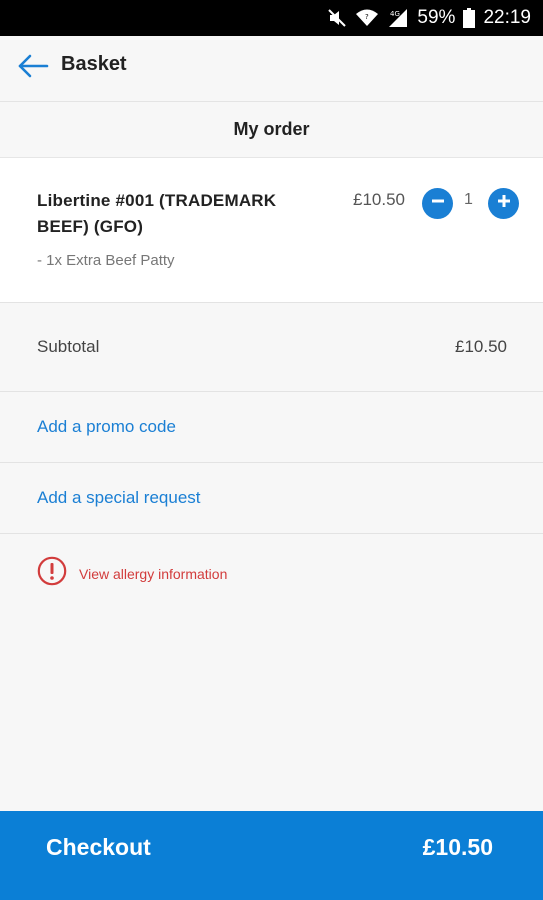 The height and width of the screenshot is (900, 543). What do you see at coordinates (379, 199) in the screenshot?
I see `item-price: £10.50` at bounding box center [379, 199].